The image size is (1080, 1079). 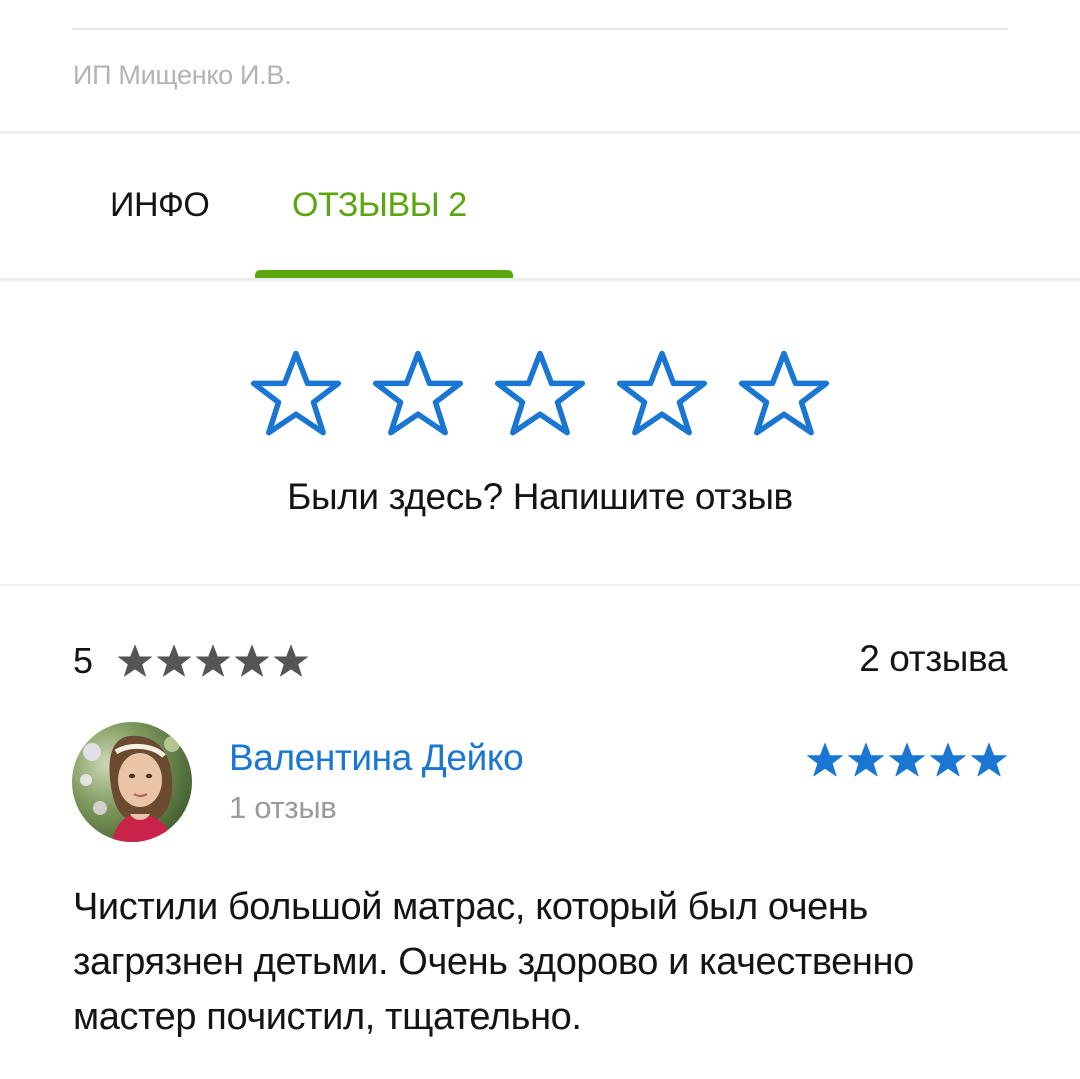 I want to click on company-name: ИП Мищенко И.В., so click(x=182, y=75).